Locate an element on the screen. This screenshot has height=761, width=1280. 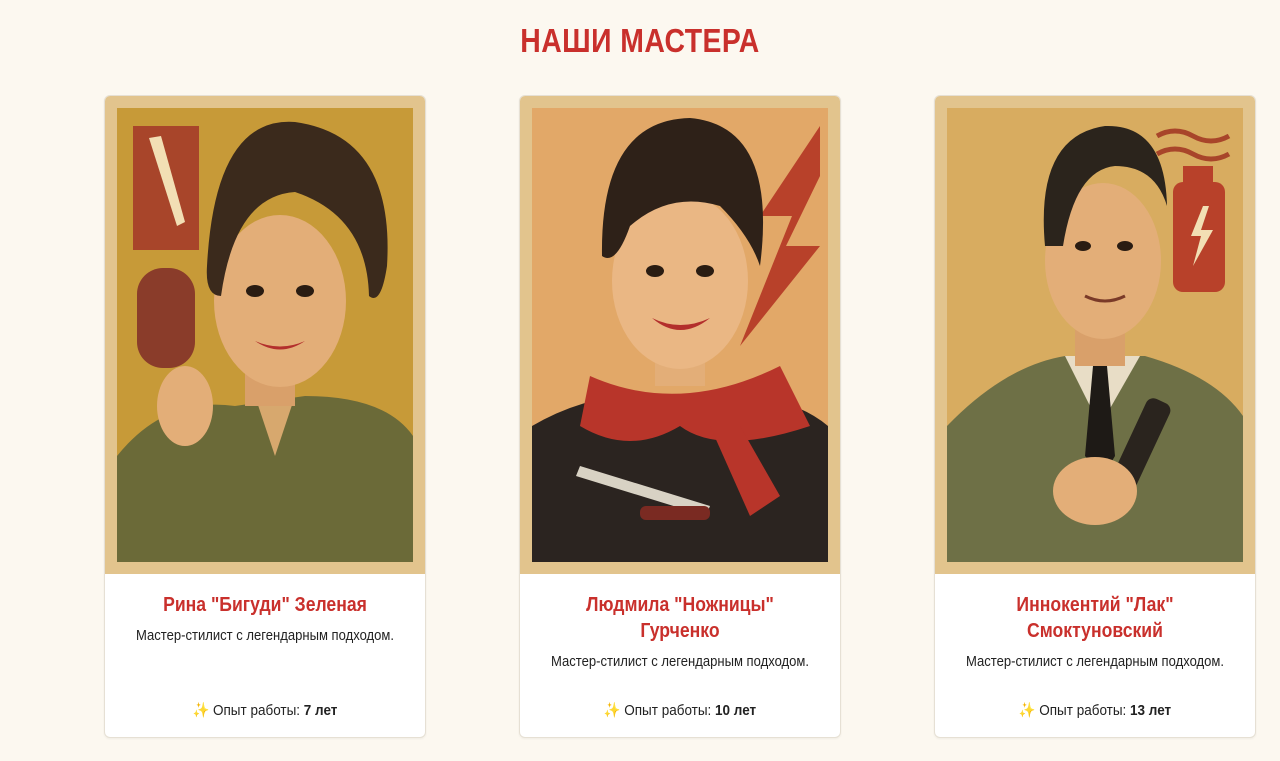
master-experience: ✨ Опыт работы: 13 лет is located at coordinates (1095, 710).